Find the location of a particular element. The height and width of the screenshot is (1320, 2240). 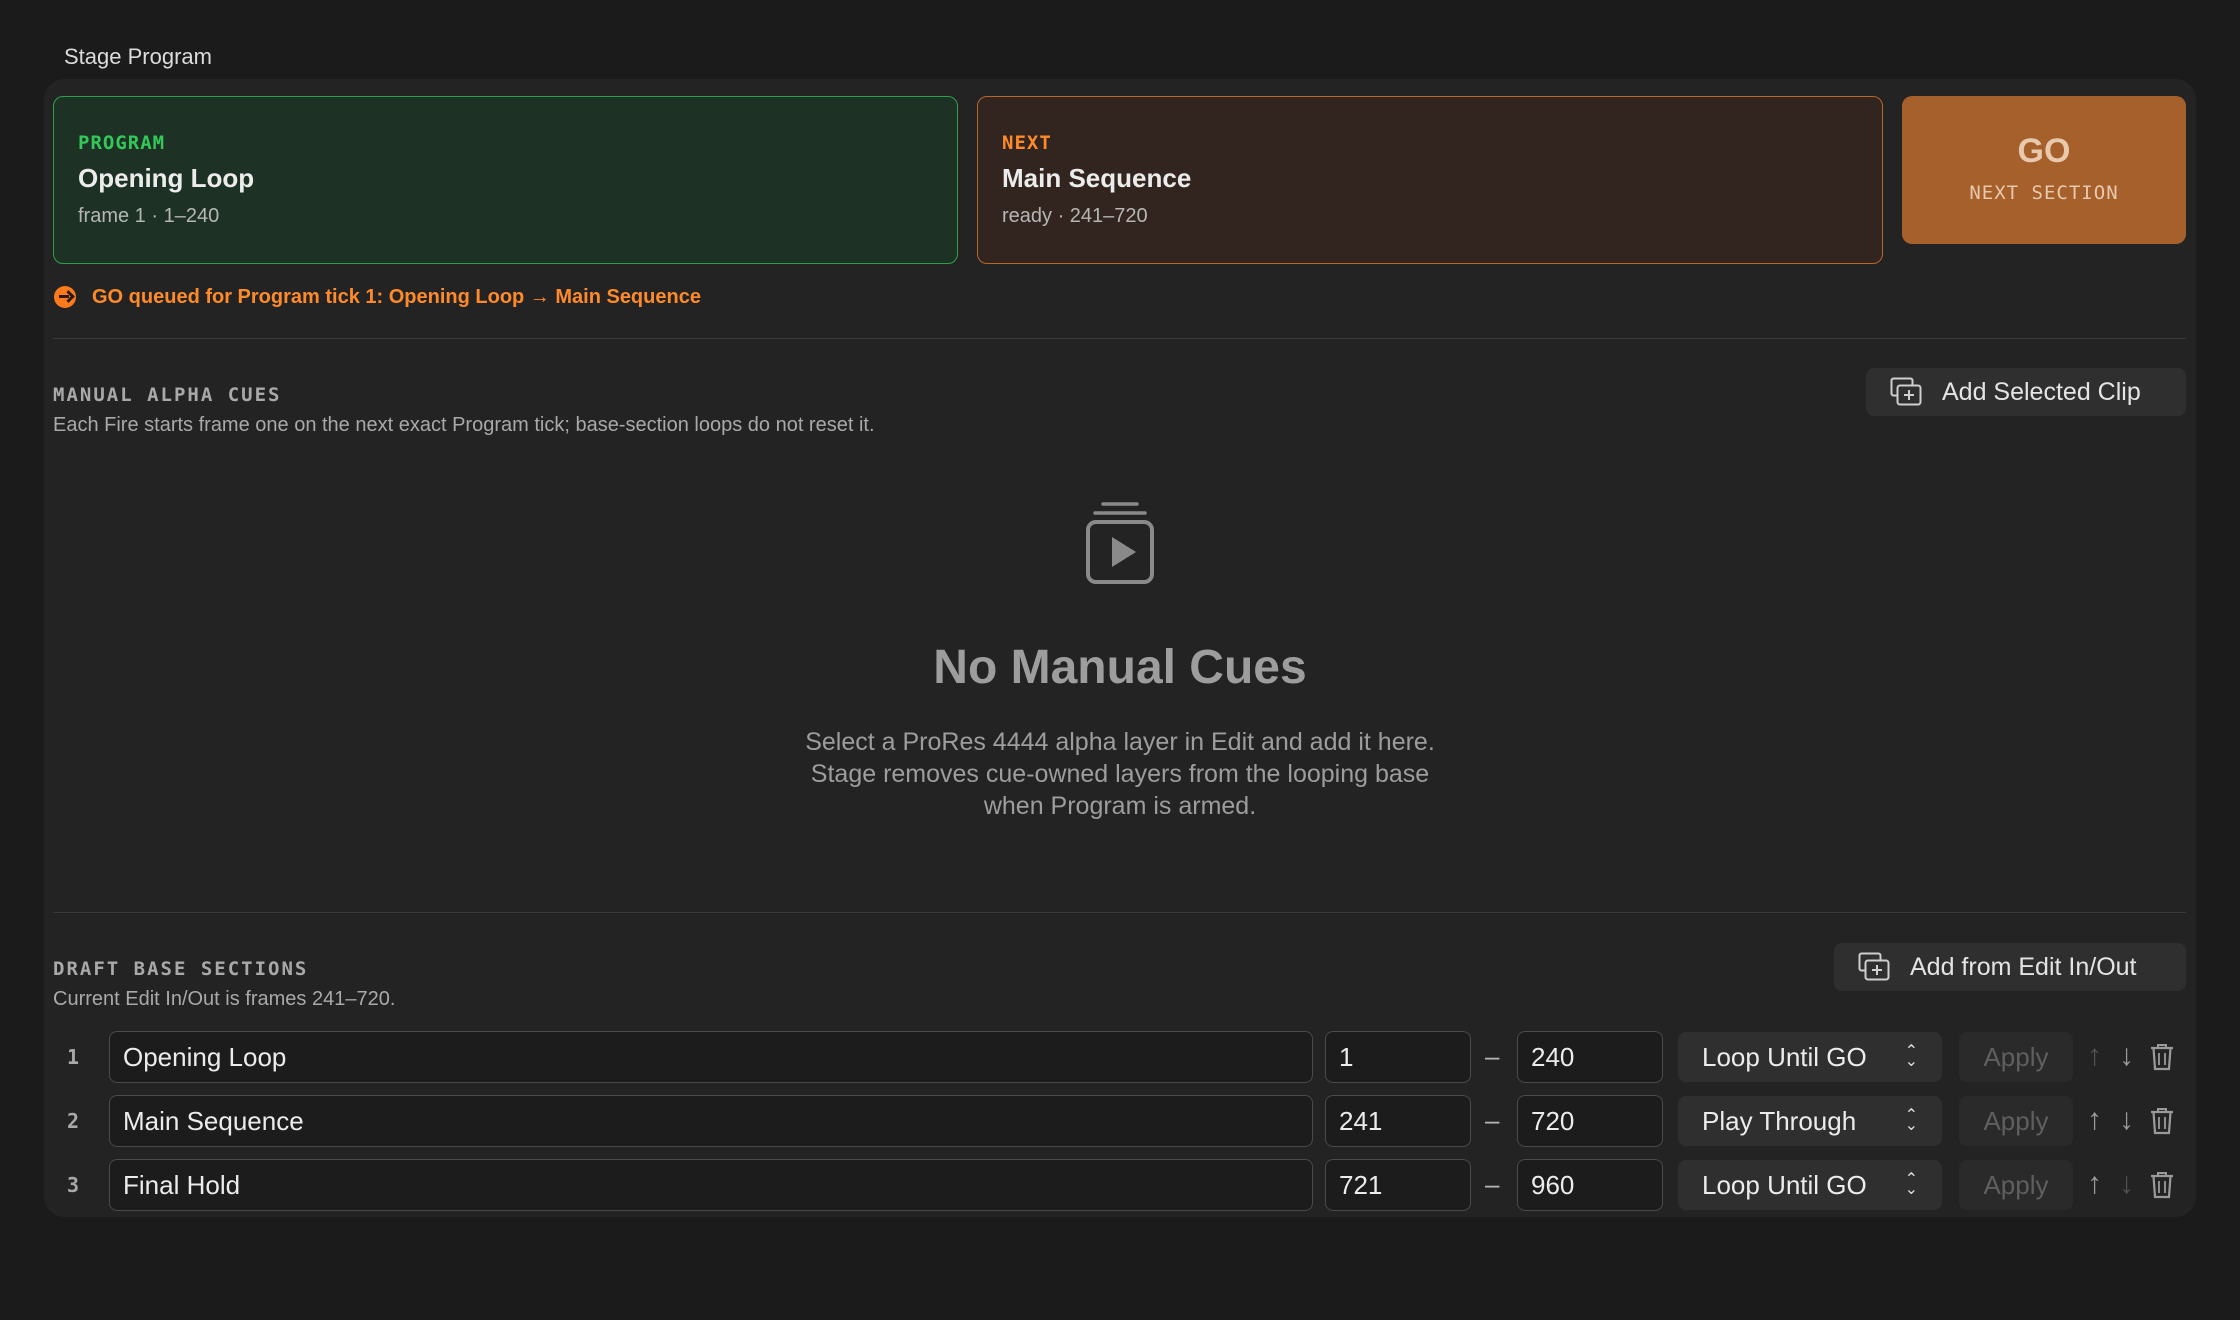

group-title: Stage Program is located at coordinates (138, 56).